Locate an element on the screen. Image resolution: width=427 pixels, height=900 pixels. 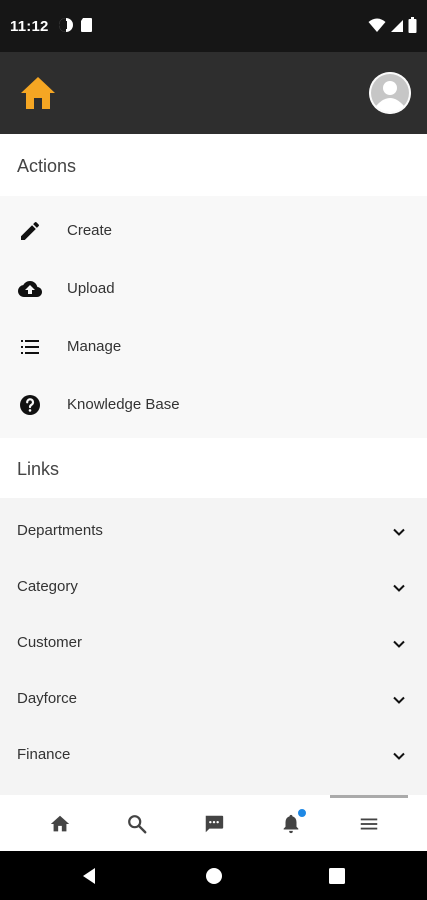
system-nav-bar is located at coordinates (213, 875).